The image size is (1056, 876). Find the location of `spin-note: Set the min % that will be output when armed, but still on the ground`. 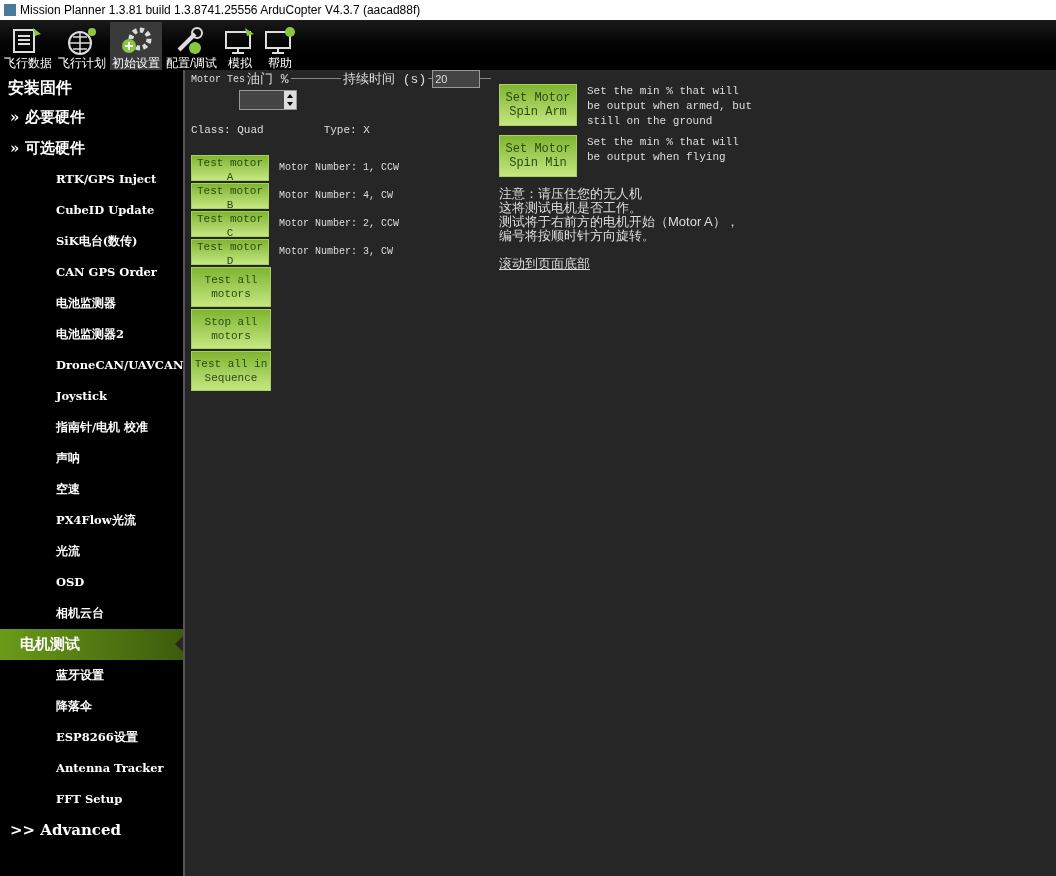

spin-note: Set the min % that will be output when armed, but still on the ground is located at coordinates (670, 106).